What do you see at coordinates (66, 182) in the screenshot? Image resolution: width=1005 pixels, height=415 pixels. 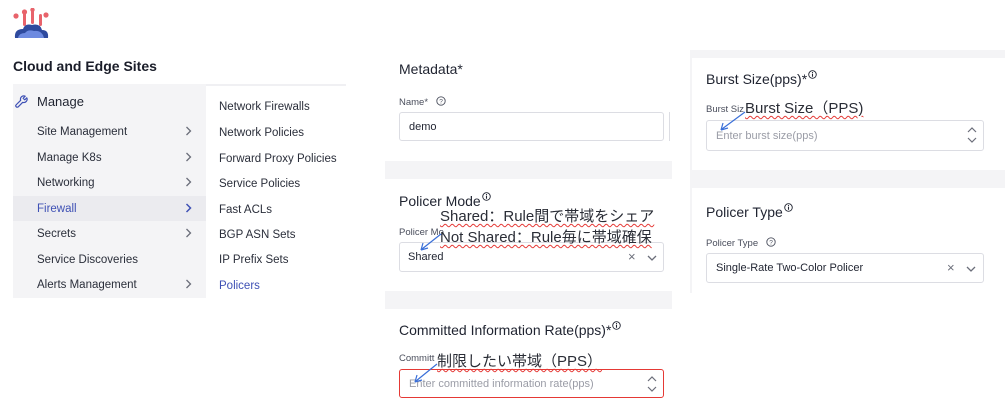 I see `sidebar-item-label: Networking` at bounding box center [66, 182].